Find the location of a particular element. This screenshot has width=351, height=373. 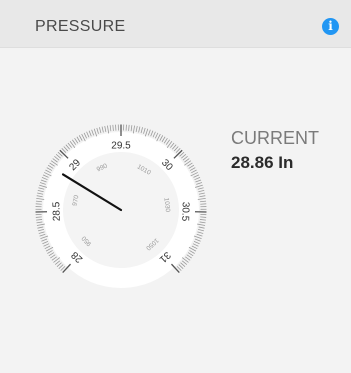

current-value: 28.86 In is located at coordinates (262, 162).